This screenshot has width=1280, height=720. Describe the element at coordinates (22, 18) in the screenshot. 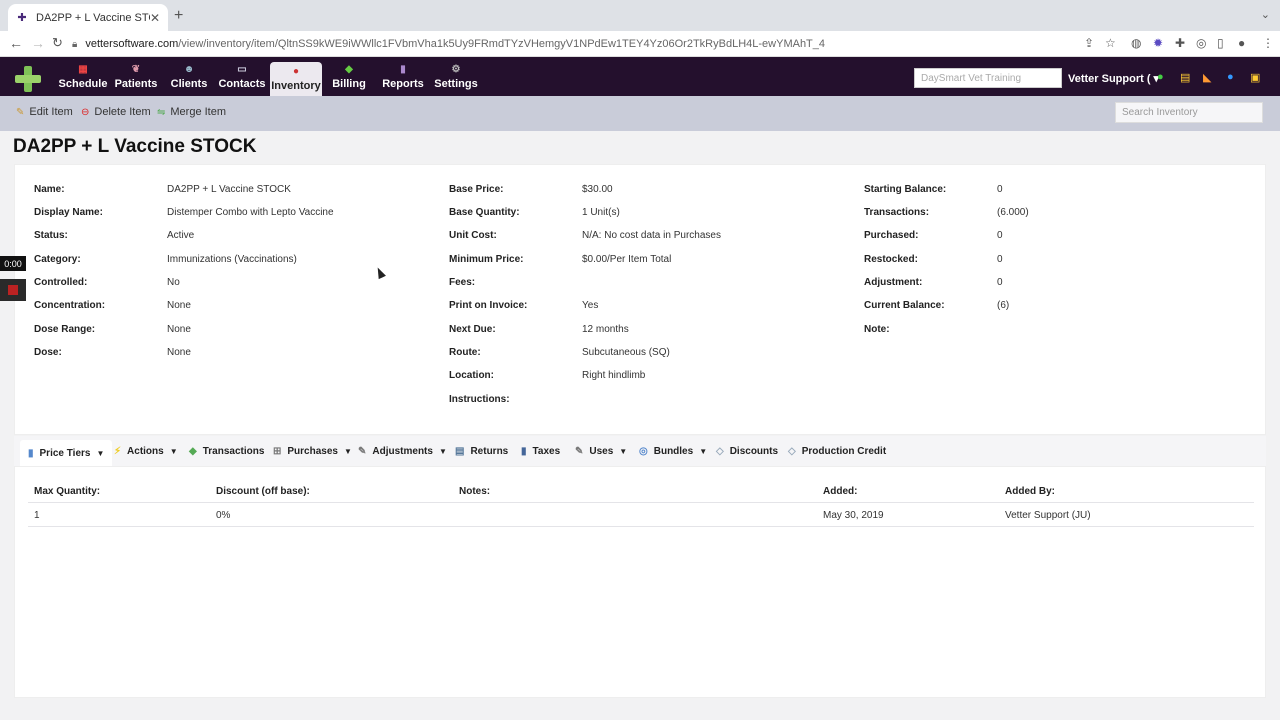

I see `favicon-icon: ✚` at that location.